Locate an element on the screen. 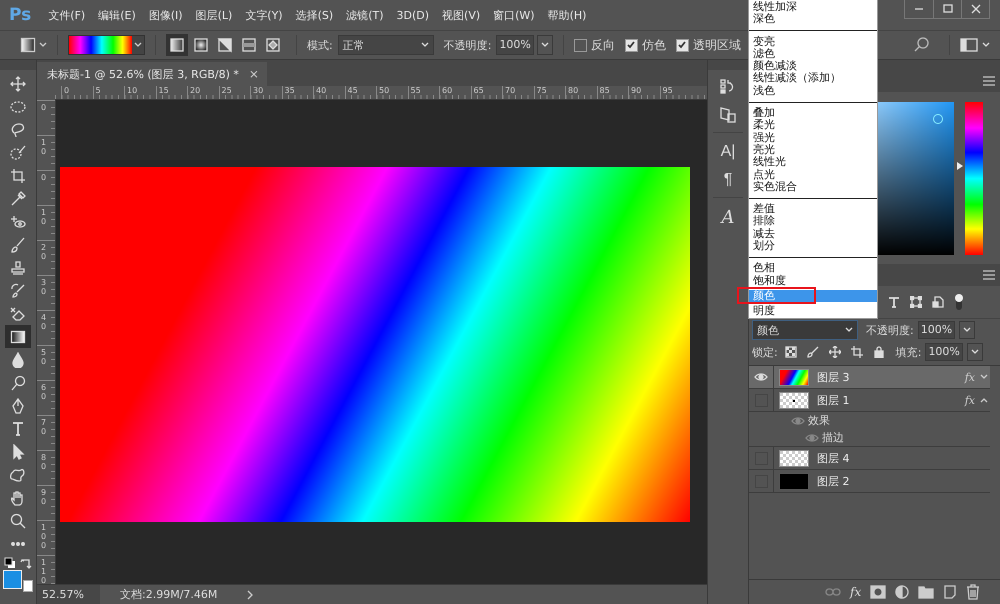 This screenshot has height=604, width=1000. layer-row: 图层 3 fx is located at coordinates (869, 377).